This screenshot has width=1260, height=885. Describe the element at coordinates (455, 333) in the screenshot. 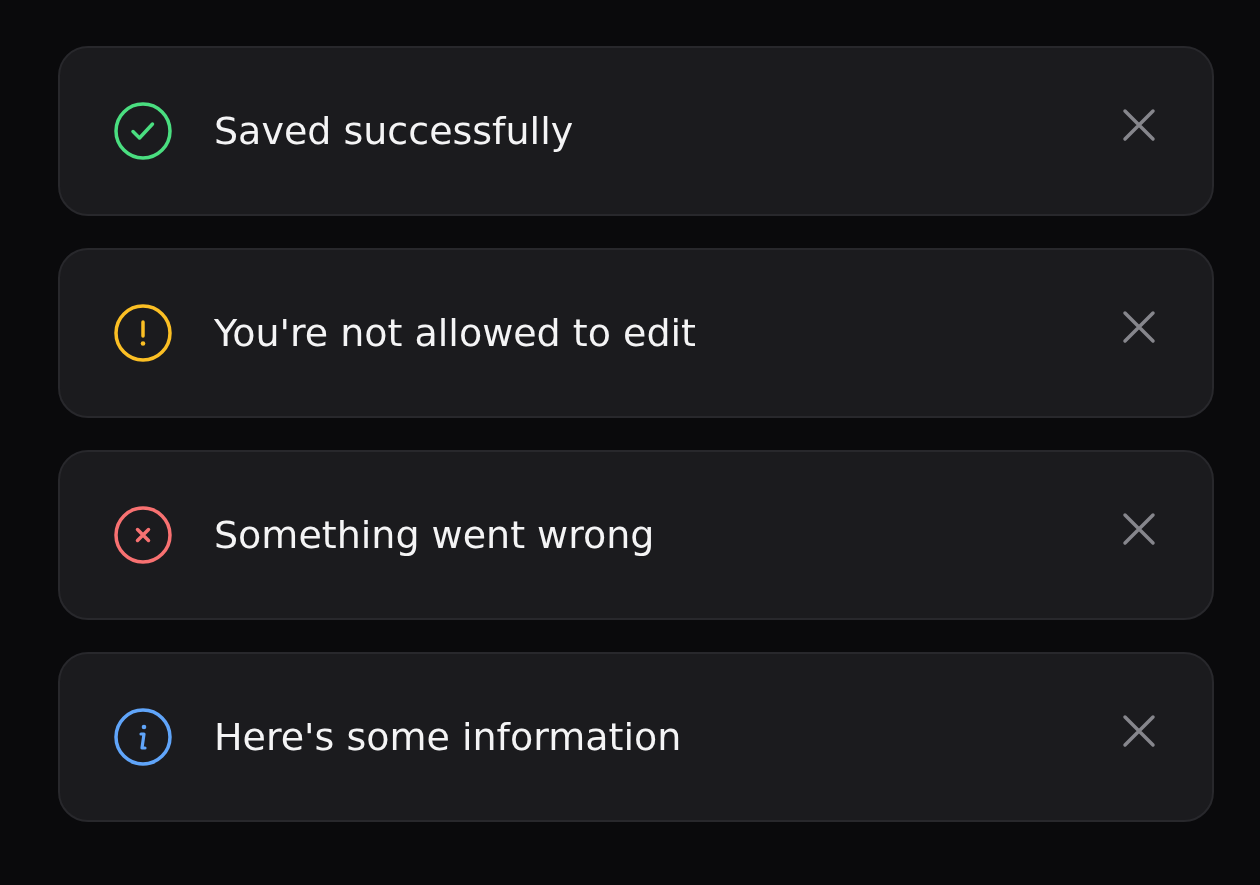

I see `toast-message: You're not allowed to edit` at that location.